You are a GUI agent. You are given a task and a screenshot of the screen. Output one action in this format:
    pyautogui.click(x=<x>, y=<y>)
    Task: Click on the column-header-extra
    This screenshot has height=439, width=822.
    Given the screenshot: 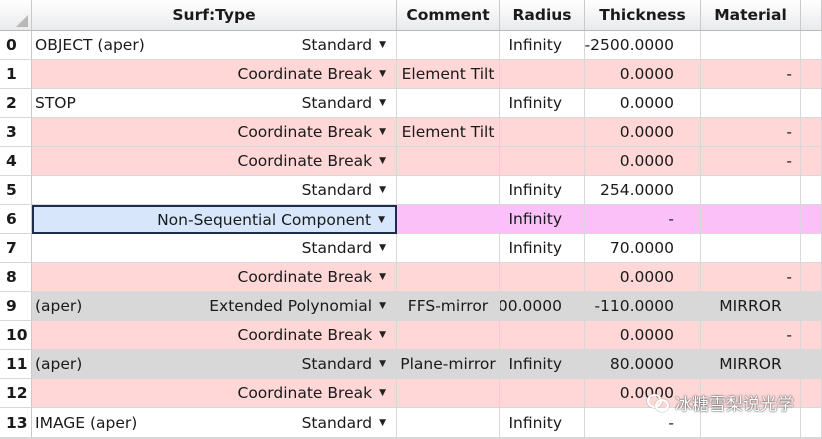 What is the action you would take?
    pyautogui.click(x=811, y=15)
    